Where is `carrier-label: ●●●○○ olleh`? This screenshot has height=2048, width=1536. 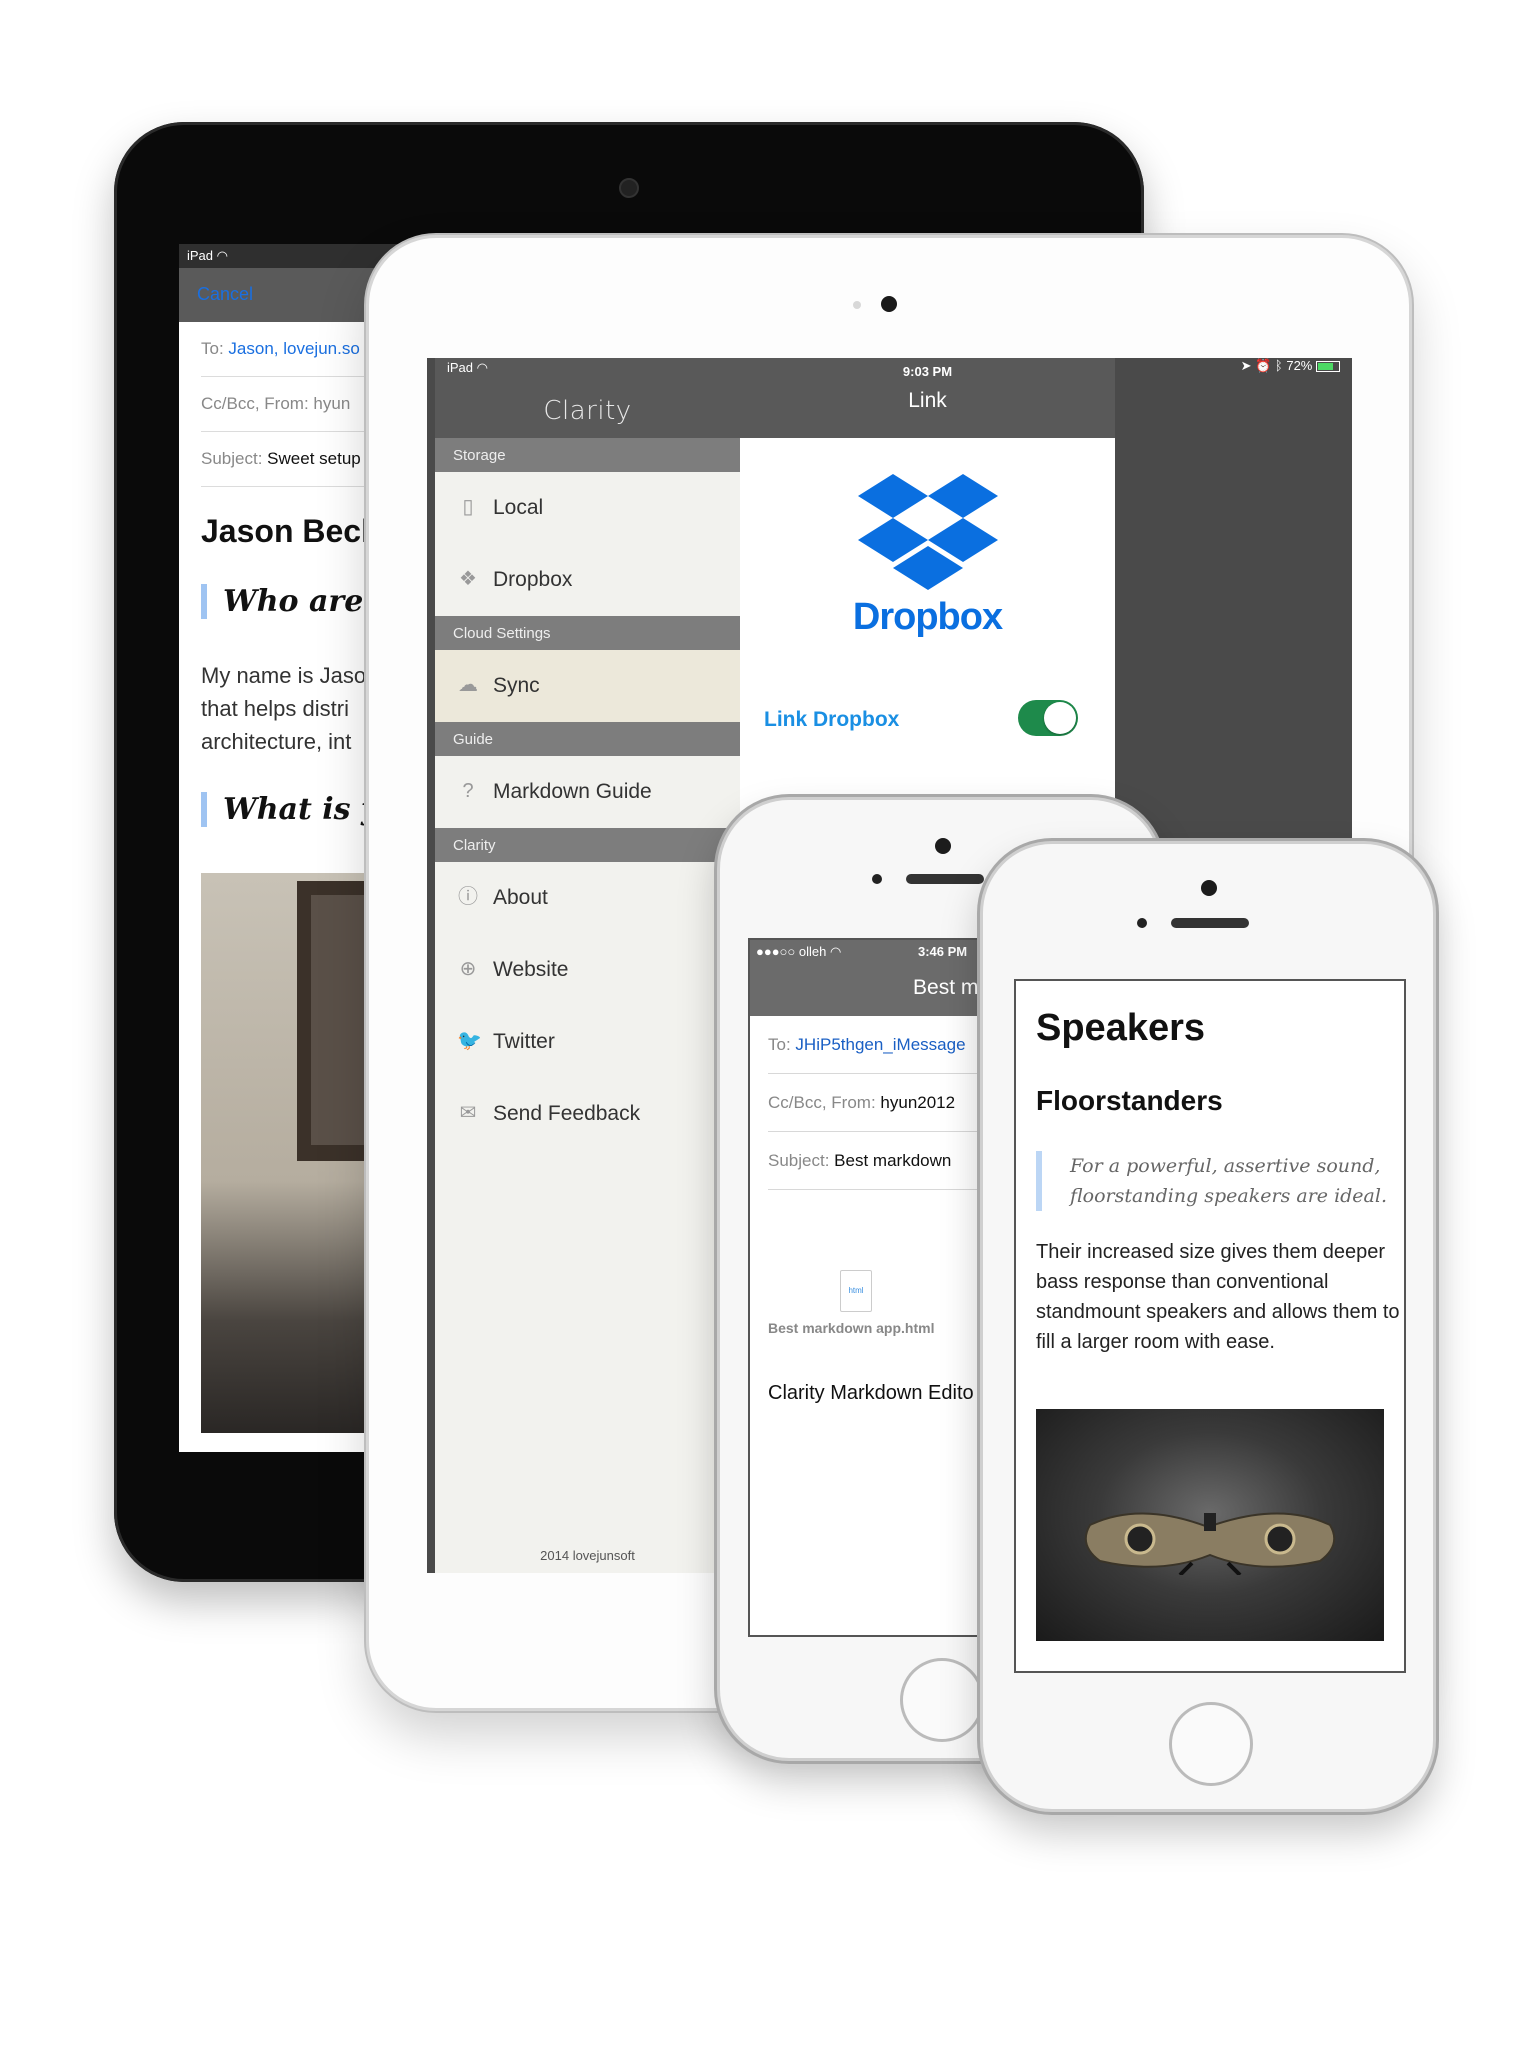
carrier-label: ●●●○○ olleh is located at coordinates (791, 951).